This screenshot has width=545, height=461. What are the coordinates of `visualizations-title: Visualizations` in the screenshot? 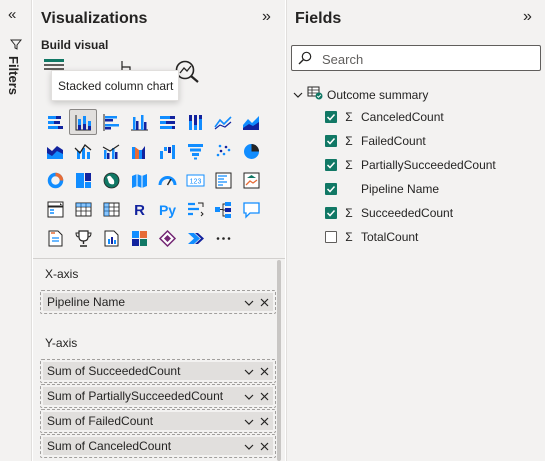 It's located at (94, 18).